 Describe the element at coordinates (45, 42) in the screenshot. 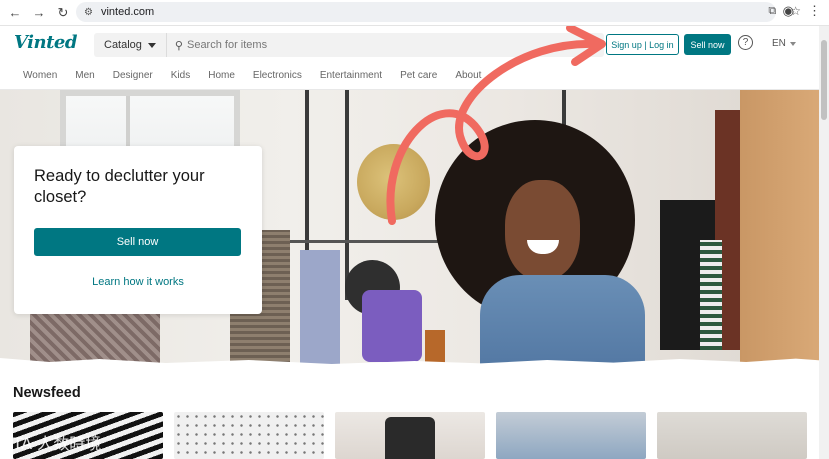

I see `vinted-logo: Vinted` at that location.